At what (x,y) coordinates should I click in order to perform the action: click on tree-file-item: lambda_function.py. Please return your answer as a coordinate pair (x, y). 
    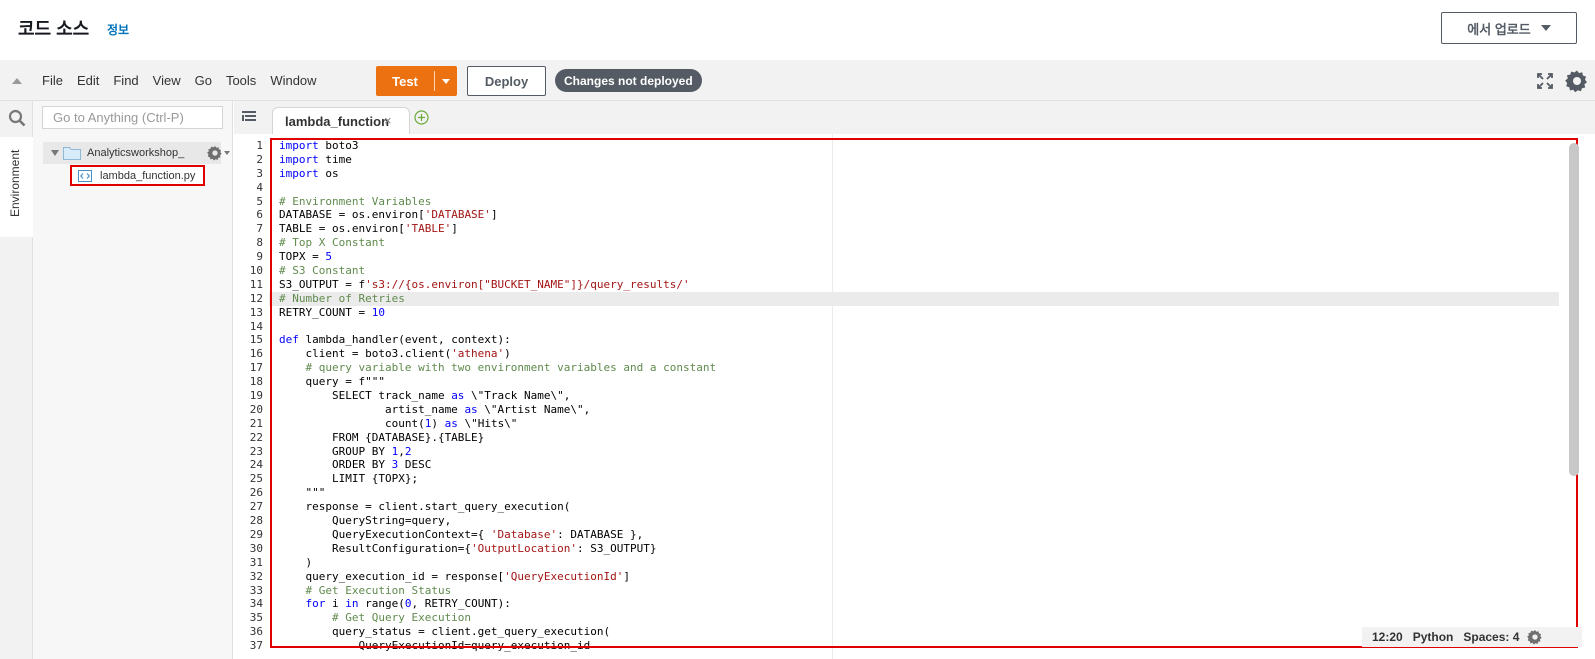
    Looking at the image, I should click on (137, 175).